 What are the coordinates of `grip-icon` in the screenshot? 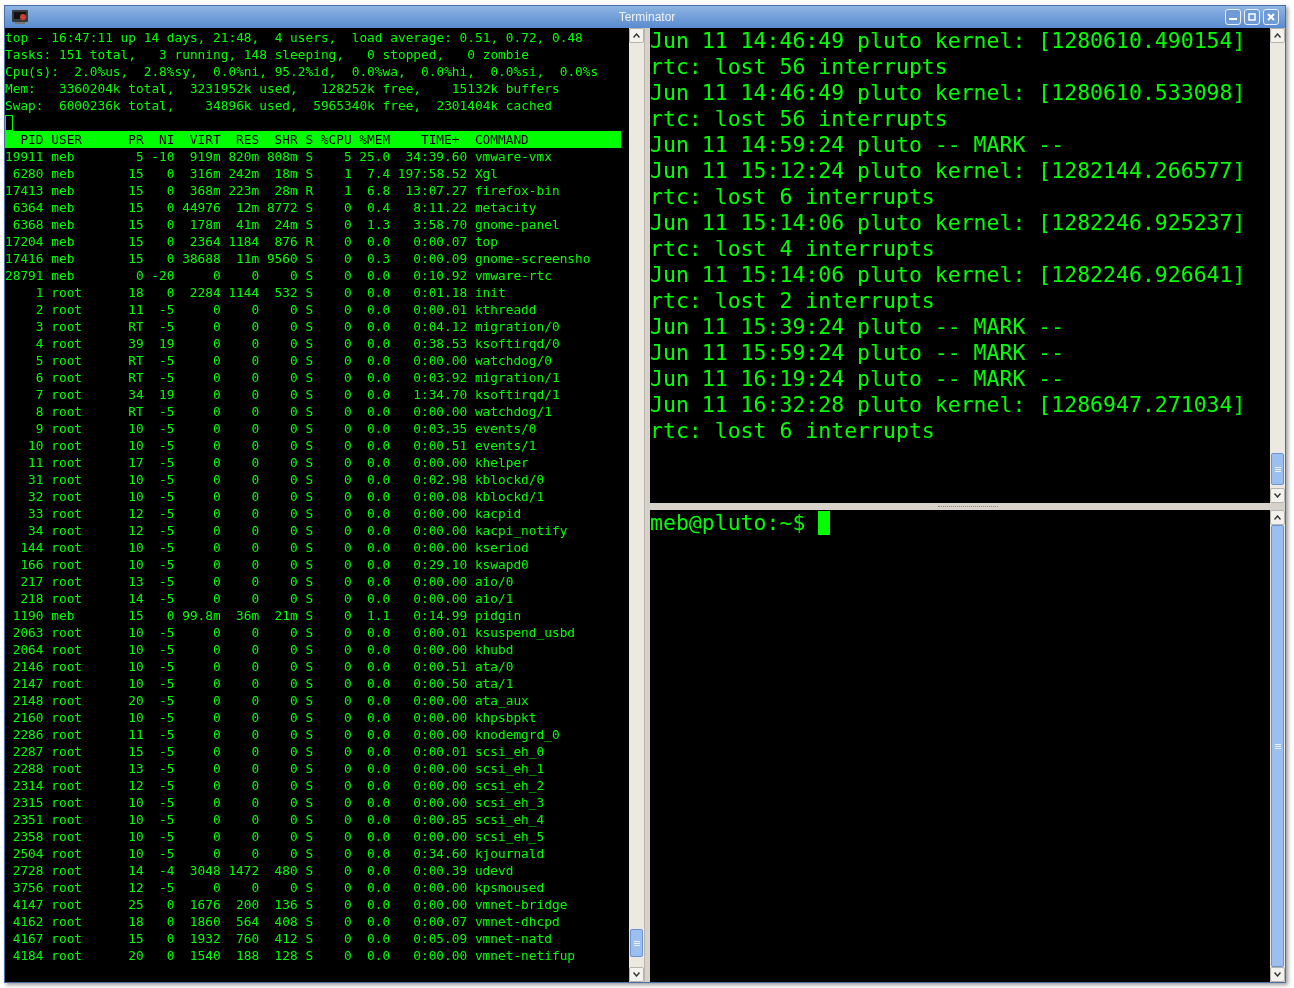 It's located at (1277, 746).